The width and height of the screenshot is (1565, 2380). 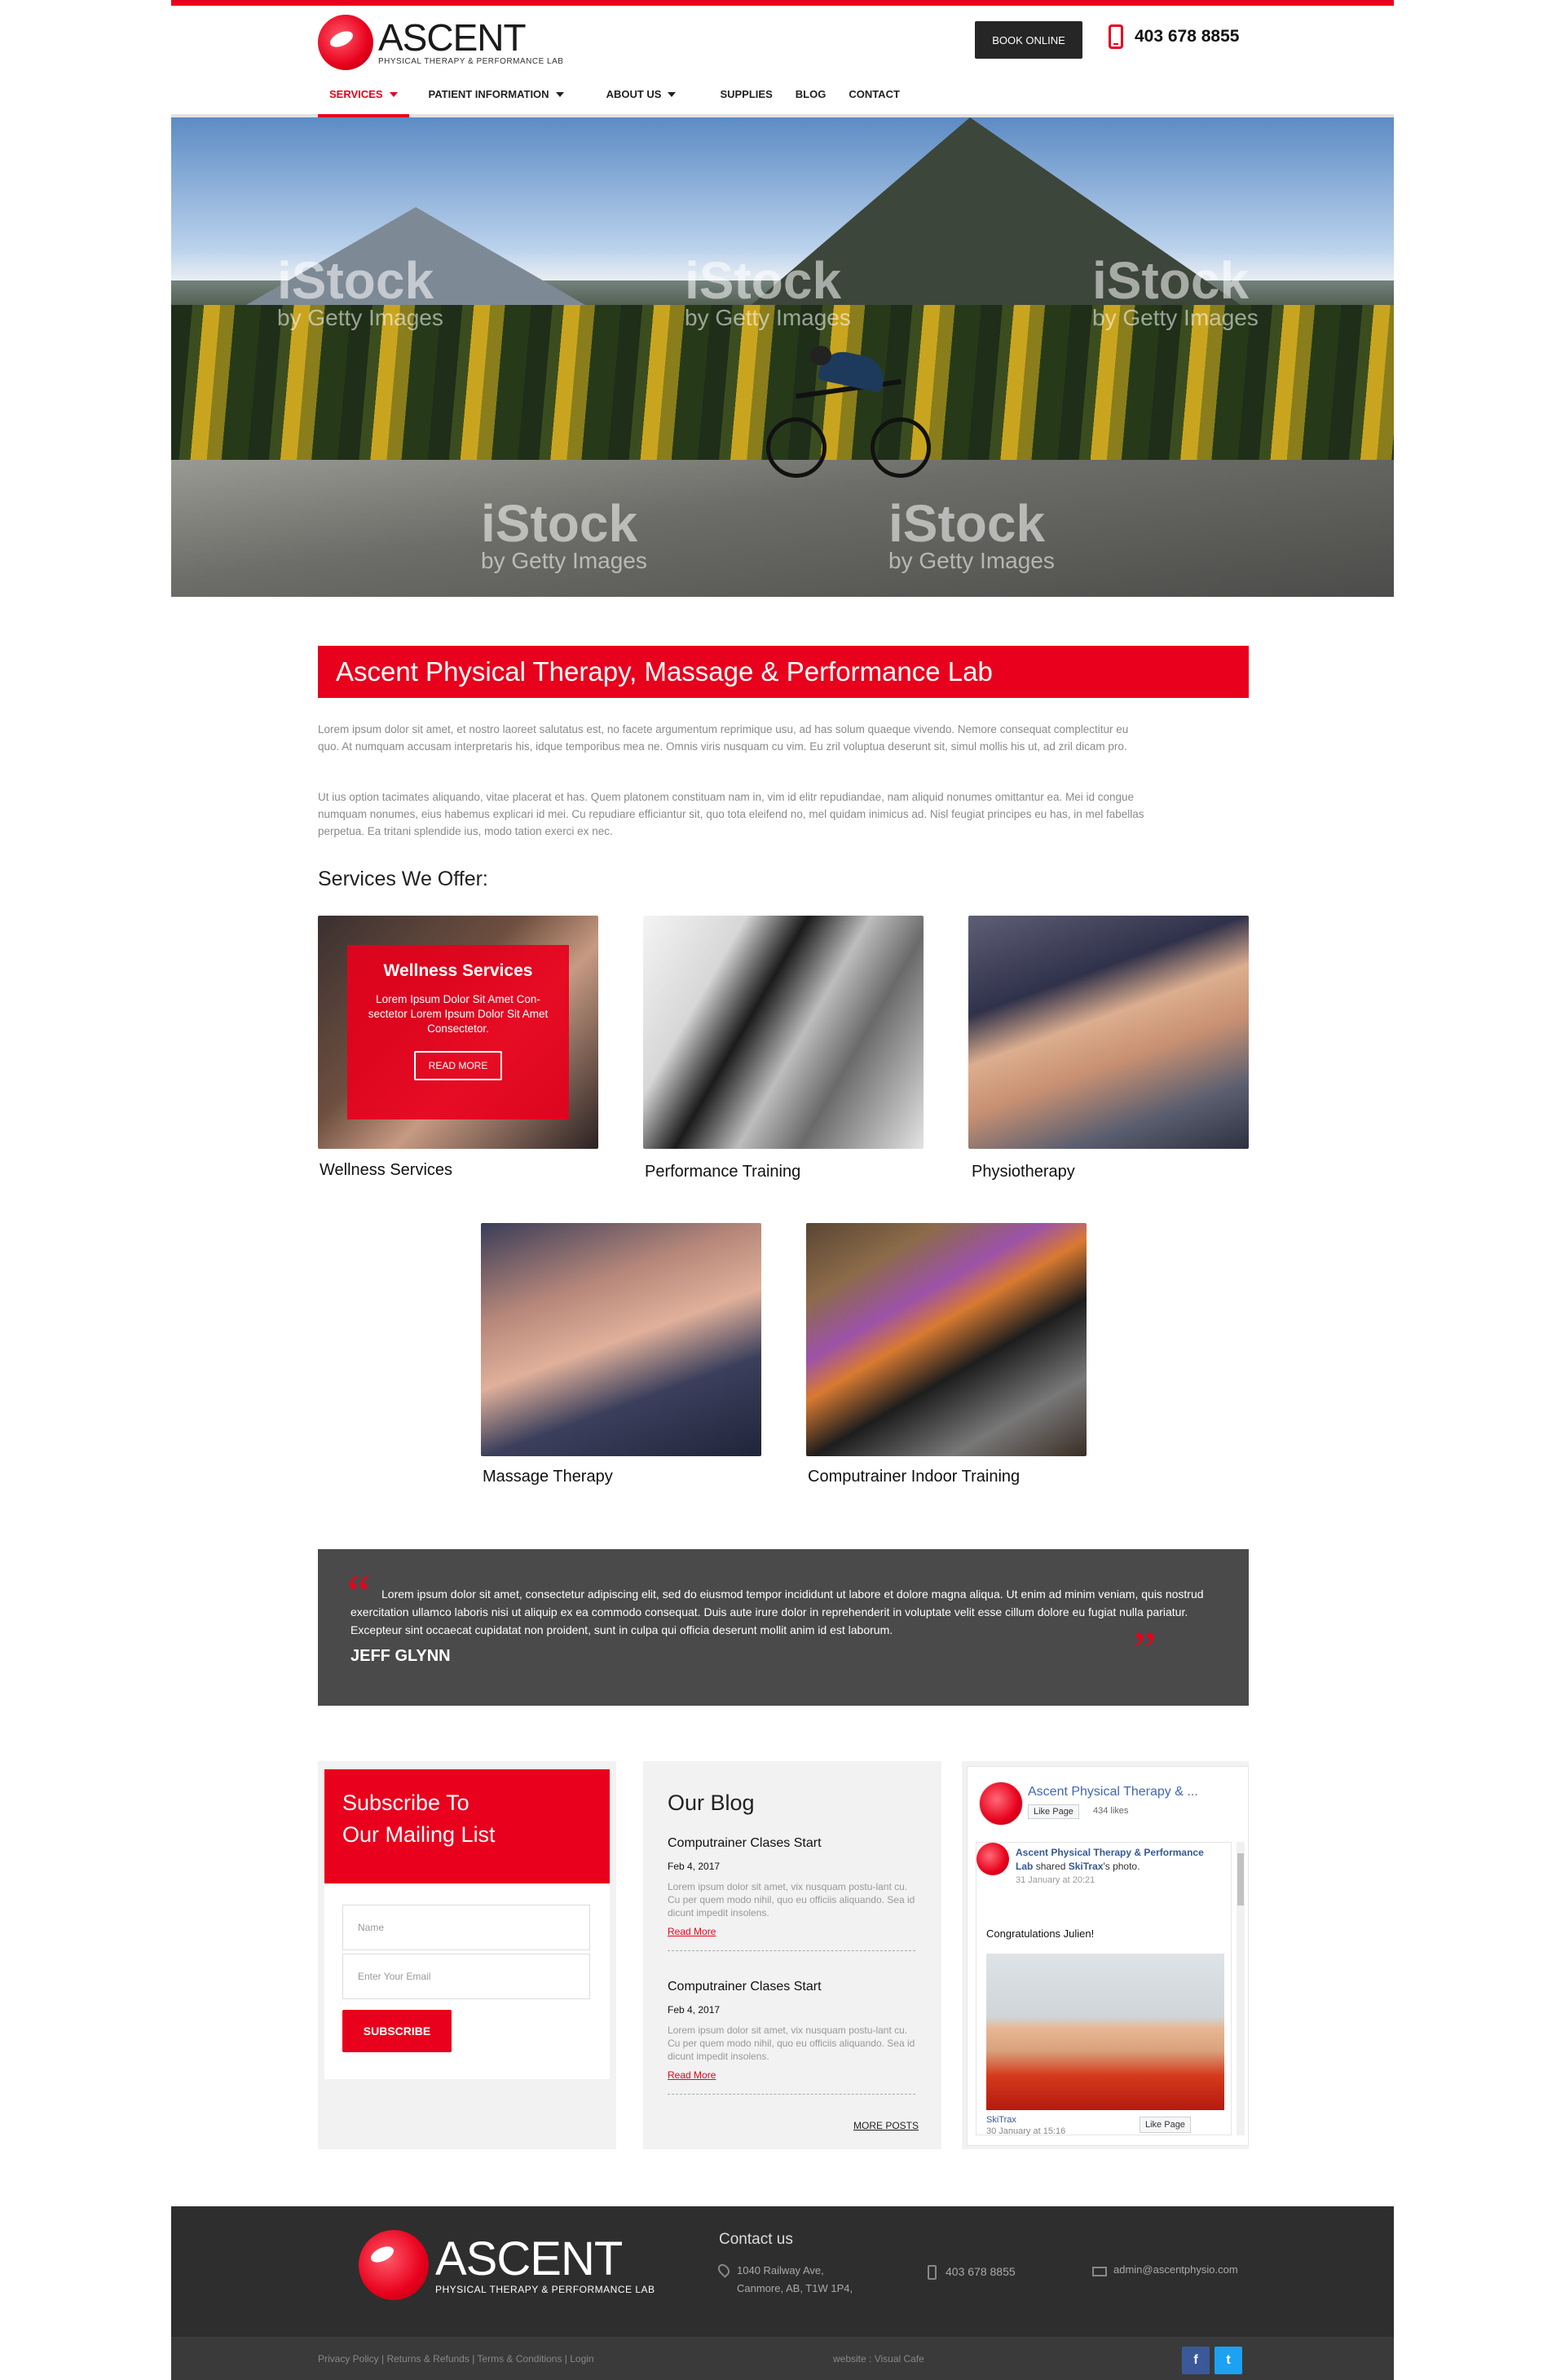 What do you see at coordinates (878, 2359) in the screenshot?
I see `site-credit: website : Visual Cafe` at bounding box center [878, 2359].